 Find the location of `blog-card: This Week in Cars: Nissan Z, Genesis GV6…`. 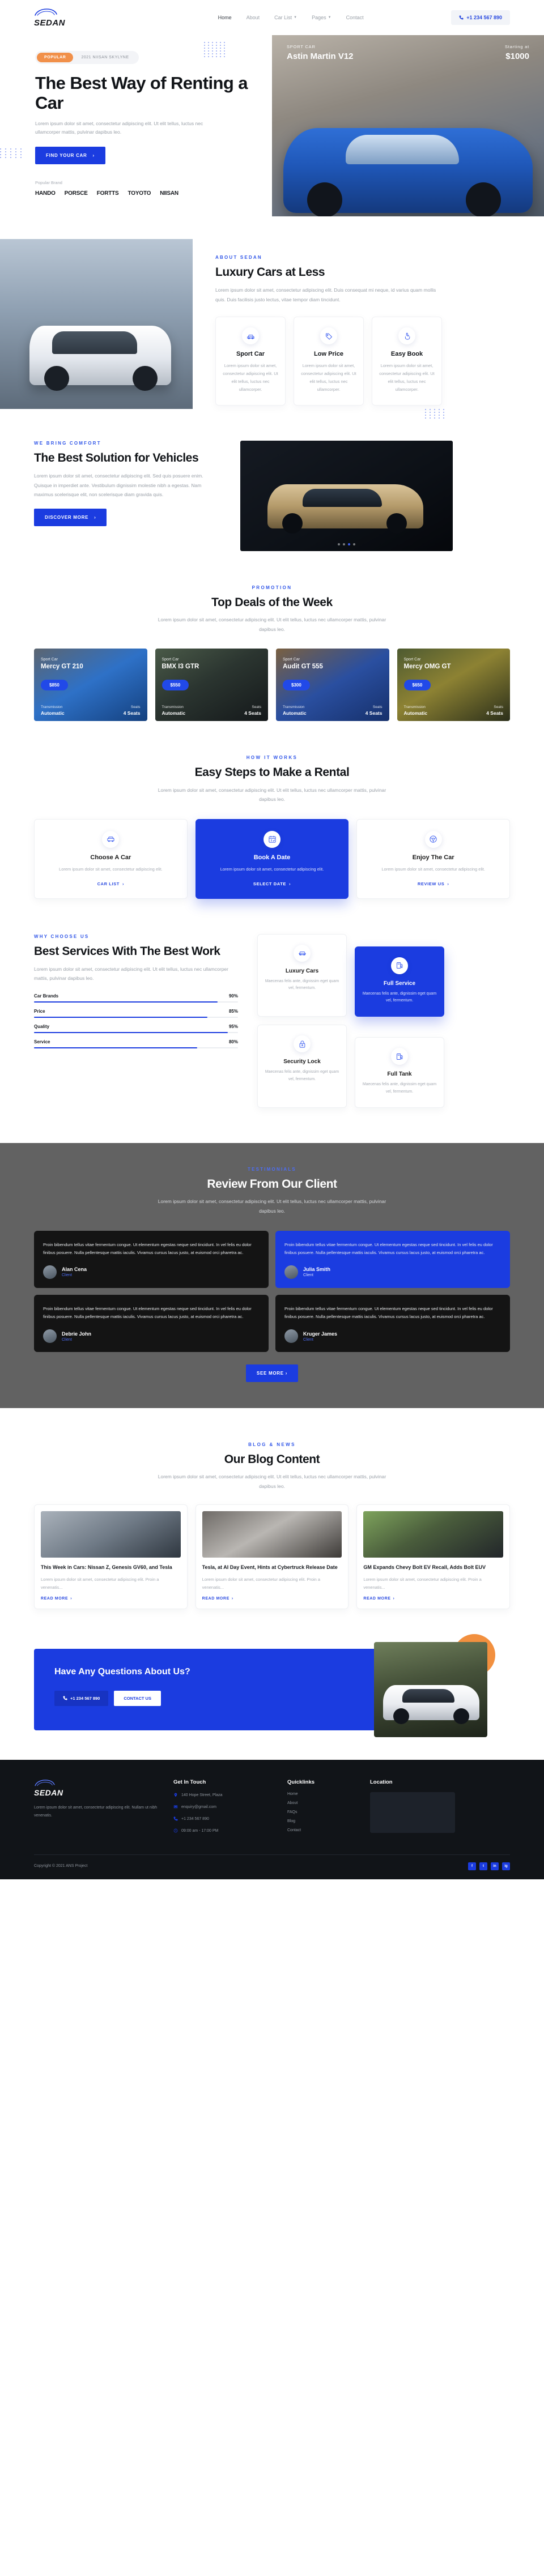

blog-card: This Week in Cars: Nissan Z, Genesis GV6… is located at coordinates (111, 1557).